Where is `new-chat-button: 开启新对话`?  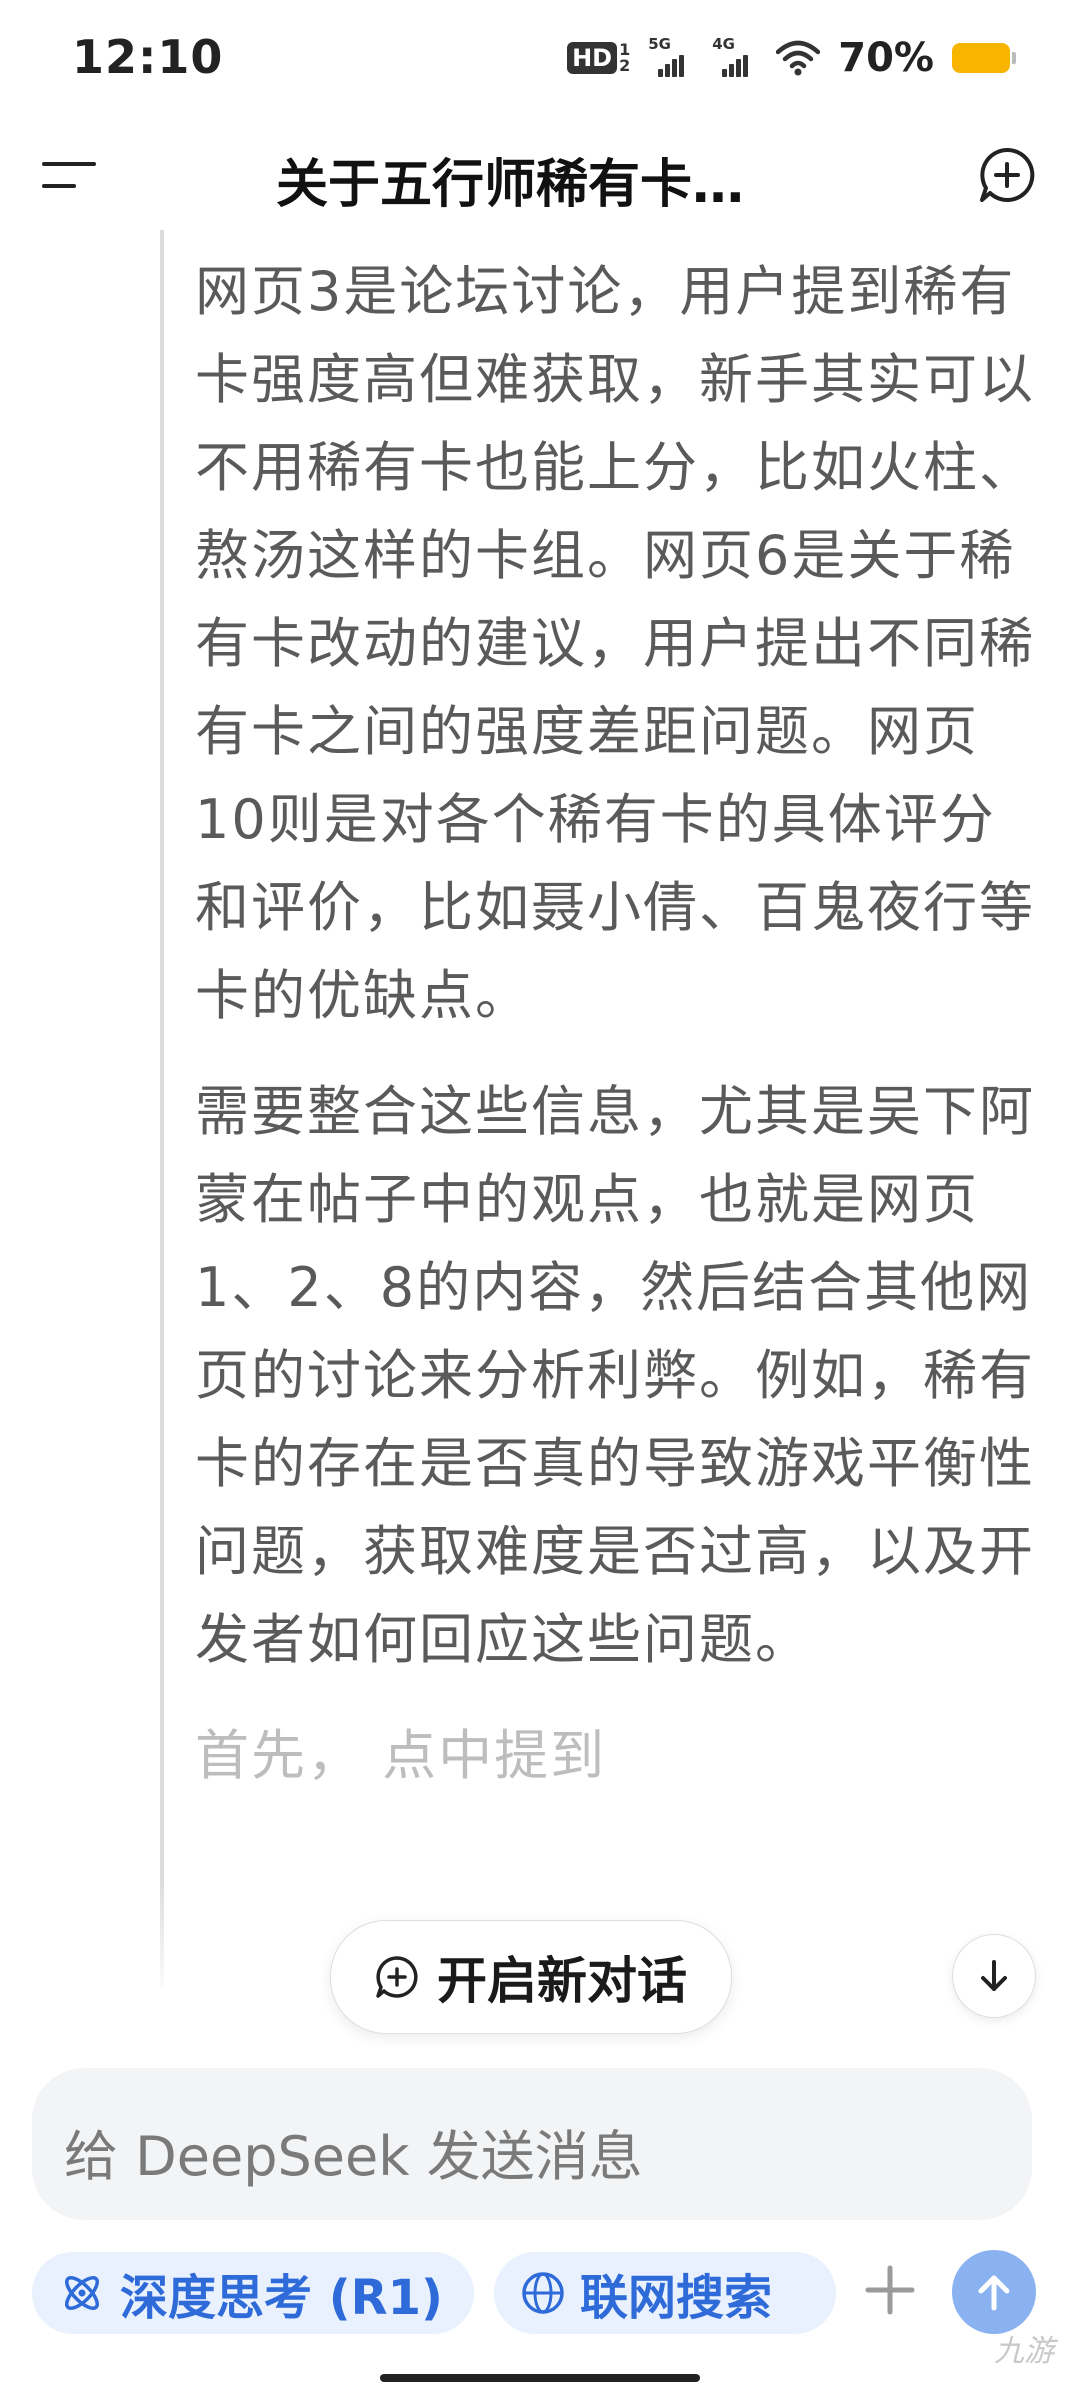
new-chat-button: 开启新对话 is located at coordinates (531, 1977).